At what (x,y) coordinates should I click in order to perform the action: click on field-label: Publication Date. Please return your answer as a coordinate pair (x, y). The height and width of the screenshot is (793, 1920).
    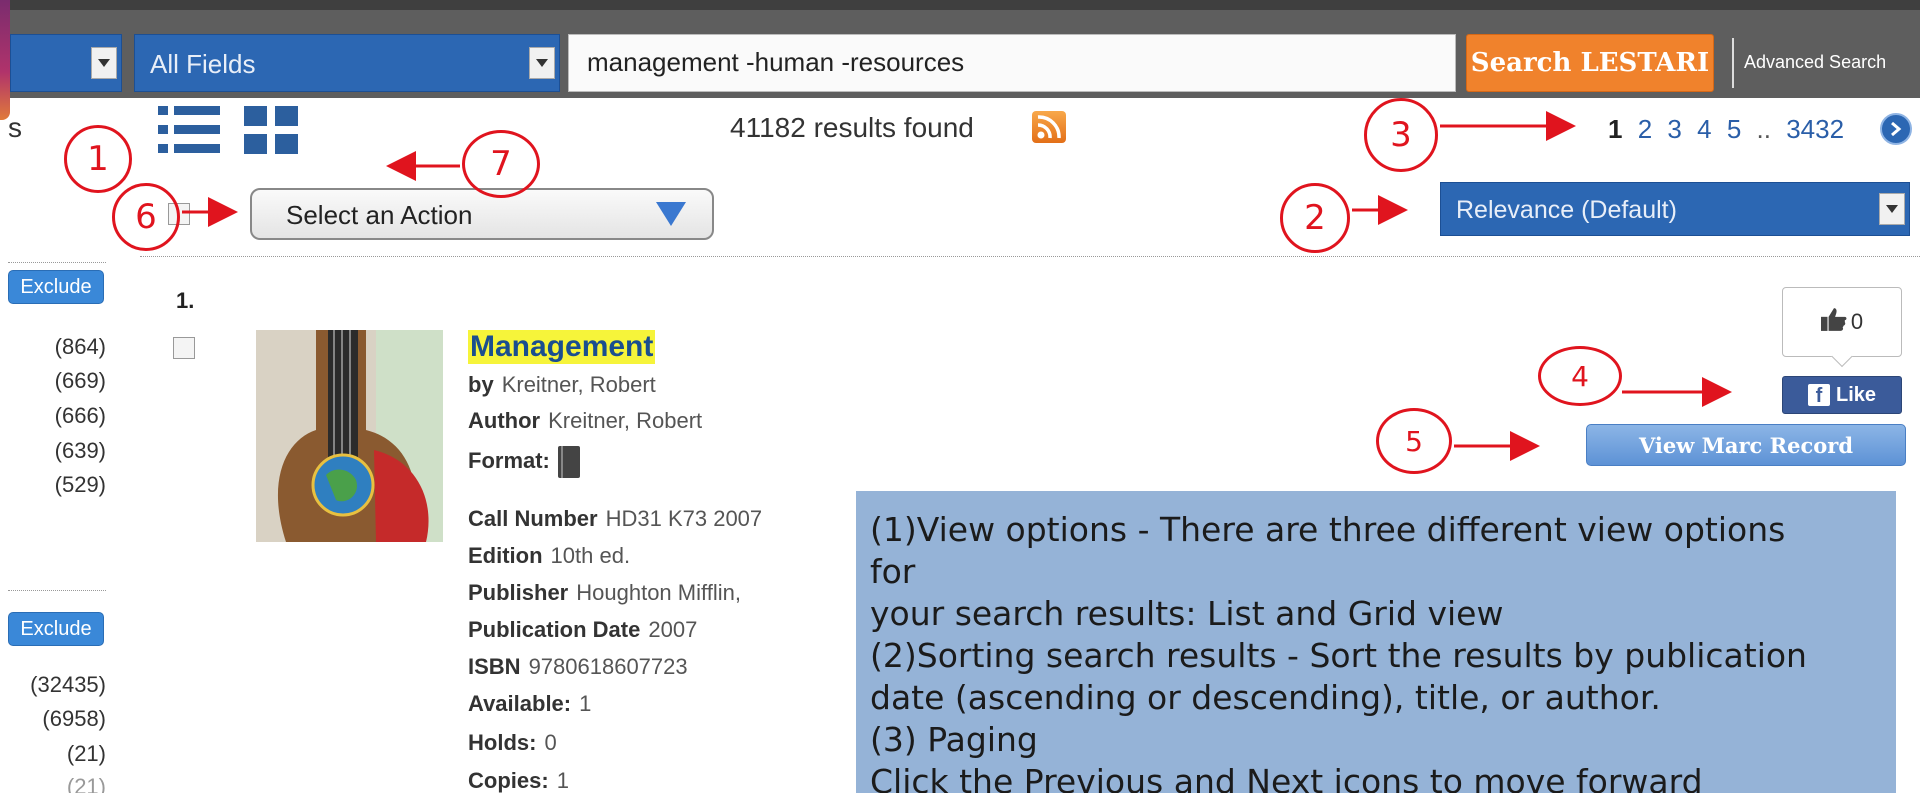
    Looking at the image, I should click on (554, 629).